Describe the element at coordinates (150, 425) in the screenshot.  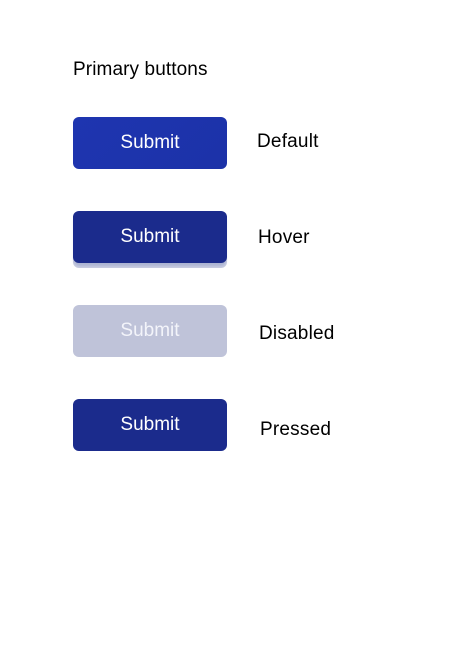
I see `submit-button-pressed: Submit` at that location.